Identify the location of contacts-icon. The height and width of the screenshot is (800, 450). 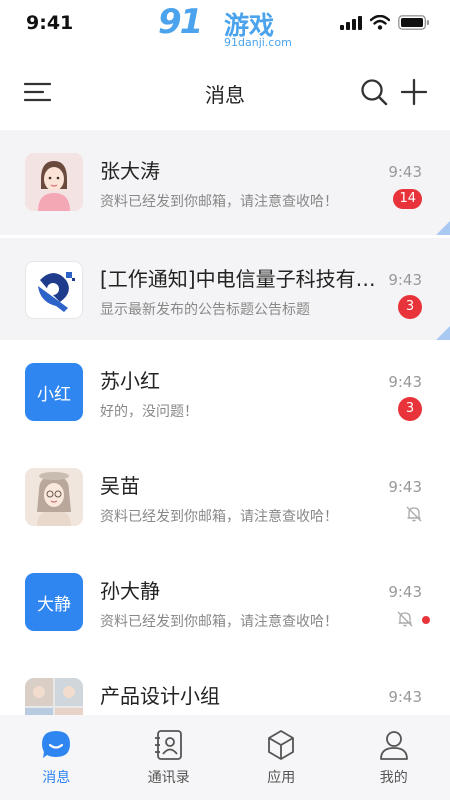
(168, 745).